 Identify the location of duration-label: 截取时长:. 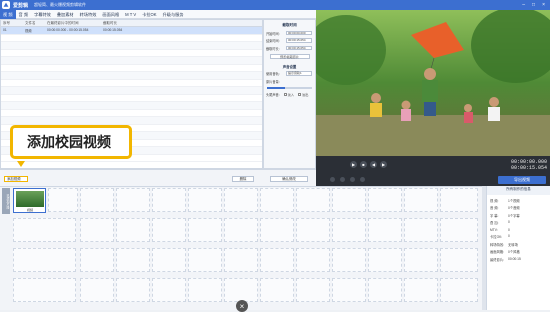
(273, 48).